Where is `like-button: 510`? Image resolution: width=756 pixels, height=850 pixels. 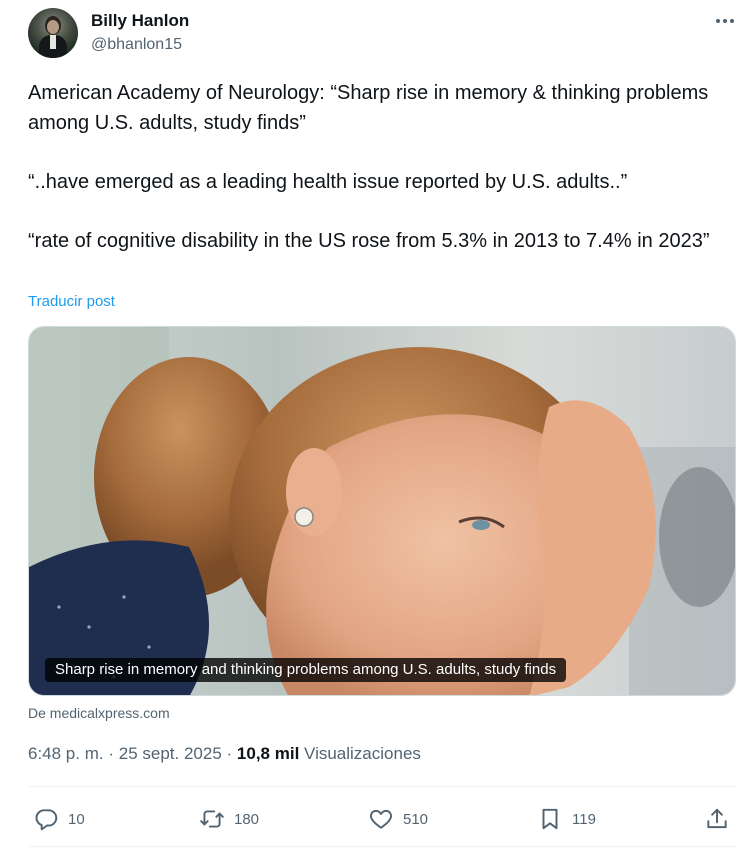 like-button: 510 is located at coordinates (398, 819).